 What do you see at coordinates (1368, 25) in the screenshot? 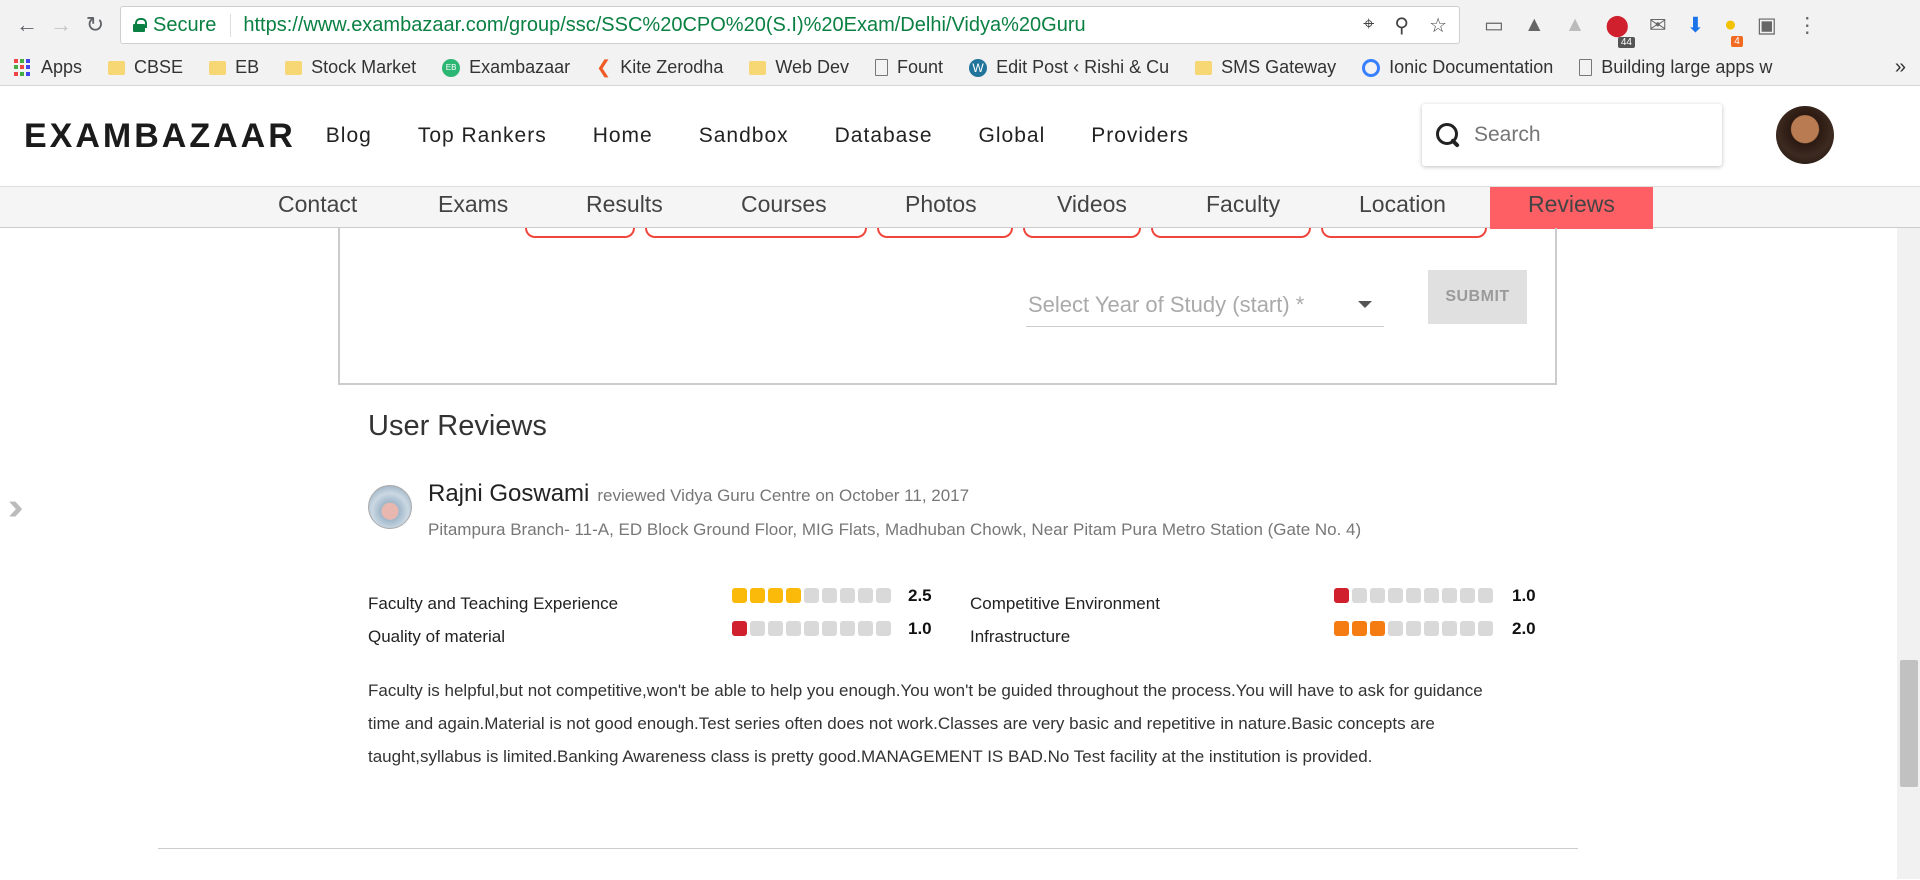
I see `location-target-icon: ⌖` at bounding box center [1368, 25].